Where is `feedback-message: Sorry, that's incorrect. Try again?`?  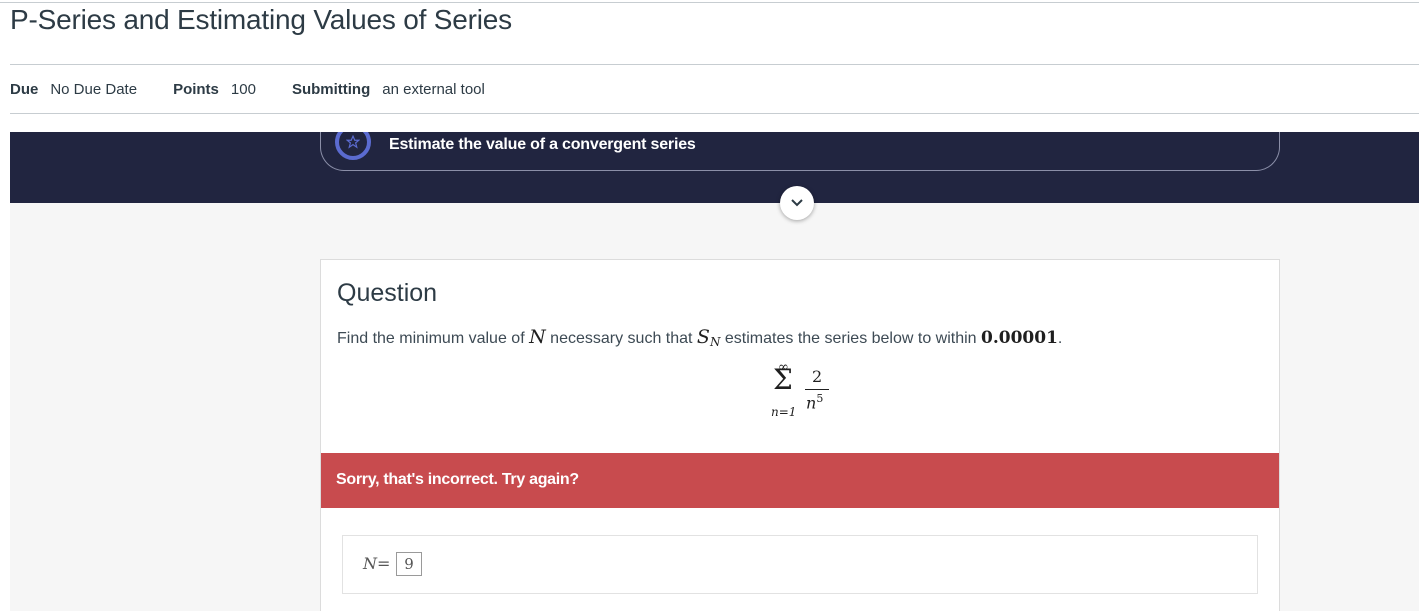
feedback-message: Sorry, that's incorrect. Try again? is located at coordinates (457, 479).